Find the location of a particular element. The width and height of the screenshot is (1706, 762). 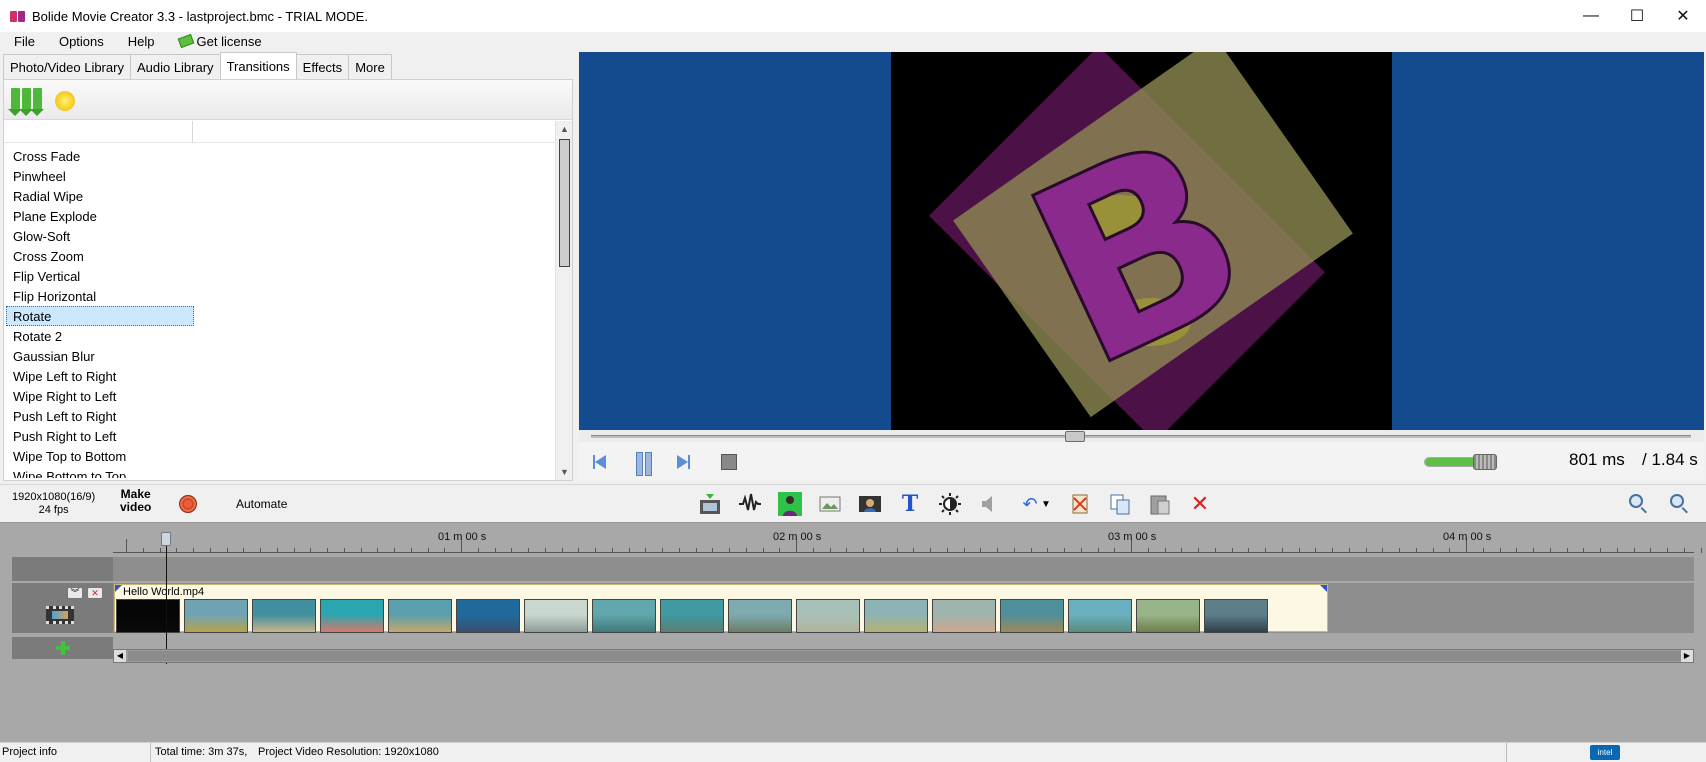

transition-item: Rotate is located at coordinates (100, 316).